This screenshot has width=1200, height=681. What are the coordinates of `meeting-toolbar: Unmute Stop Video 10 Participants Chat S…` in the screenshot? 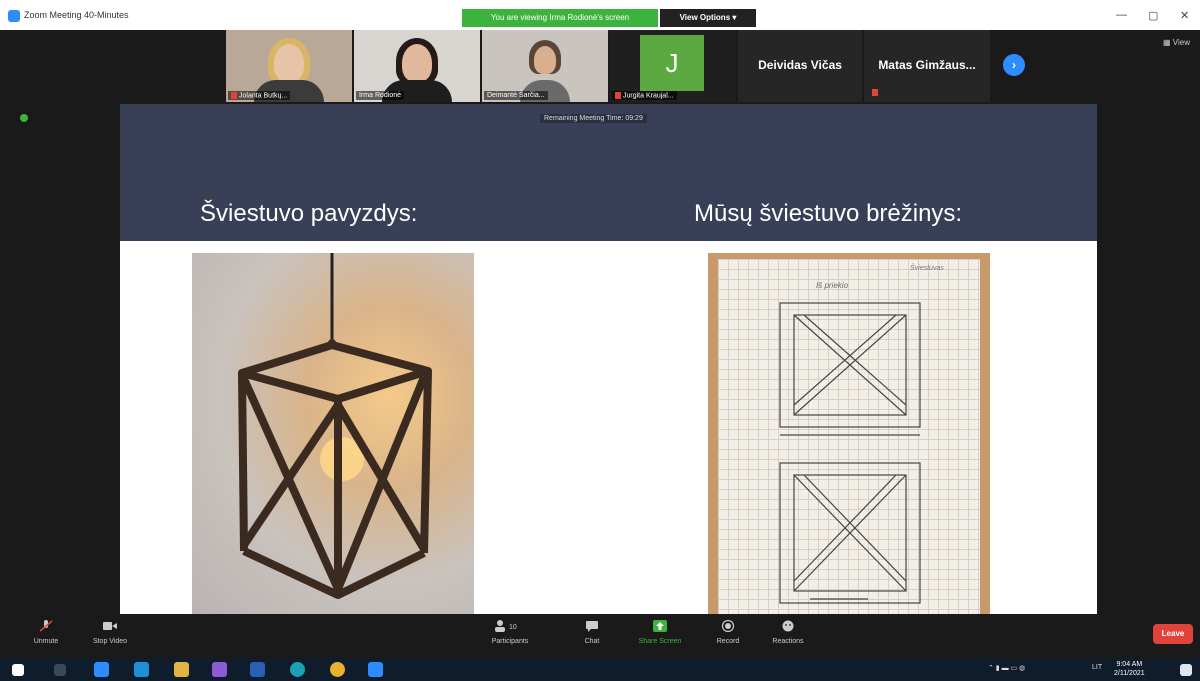 It's located at (600, 636).